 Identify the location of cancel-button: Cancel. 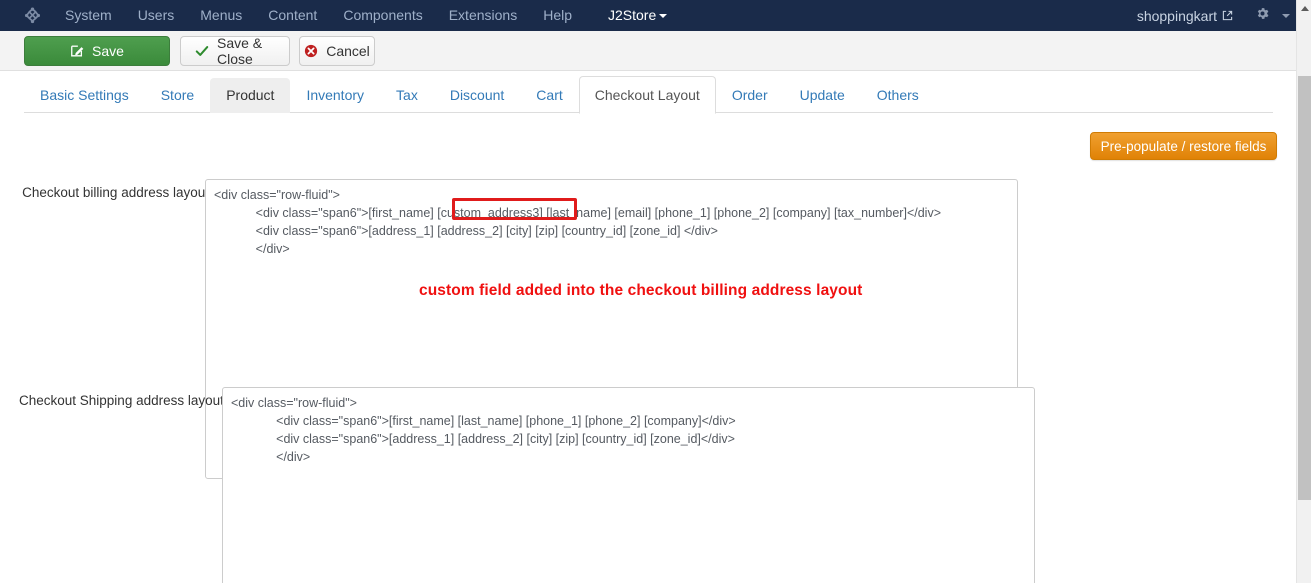
(337, 51).